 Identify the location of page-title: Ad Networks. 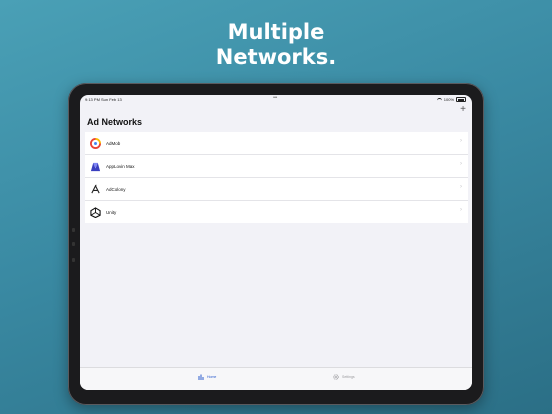
(115, 122).